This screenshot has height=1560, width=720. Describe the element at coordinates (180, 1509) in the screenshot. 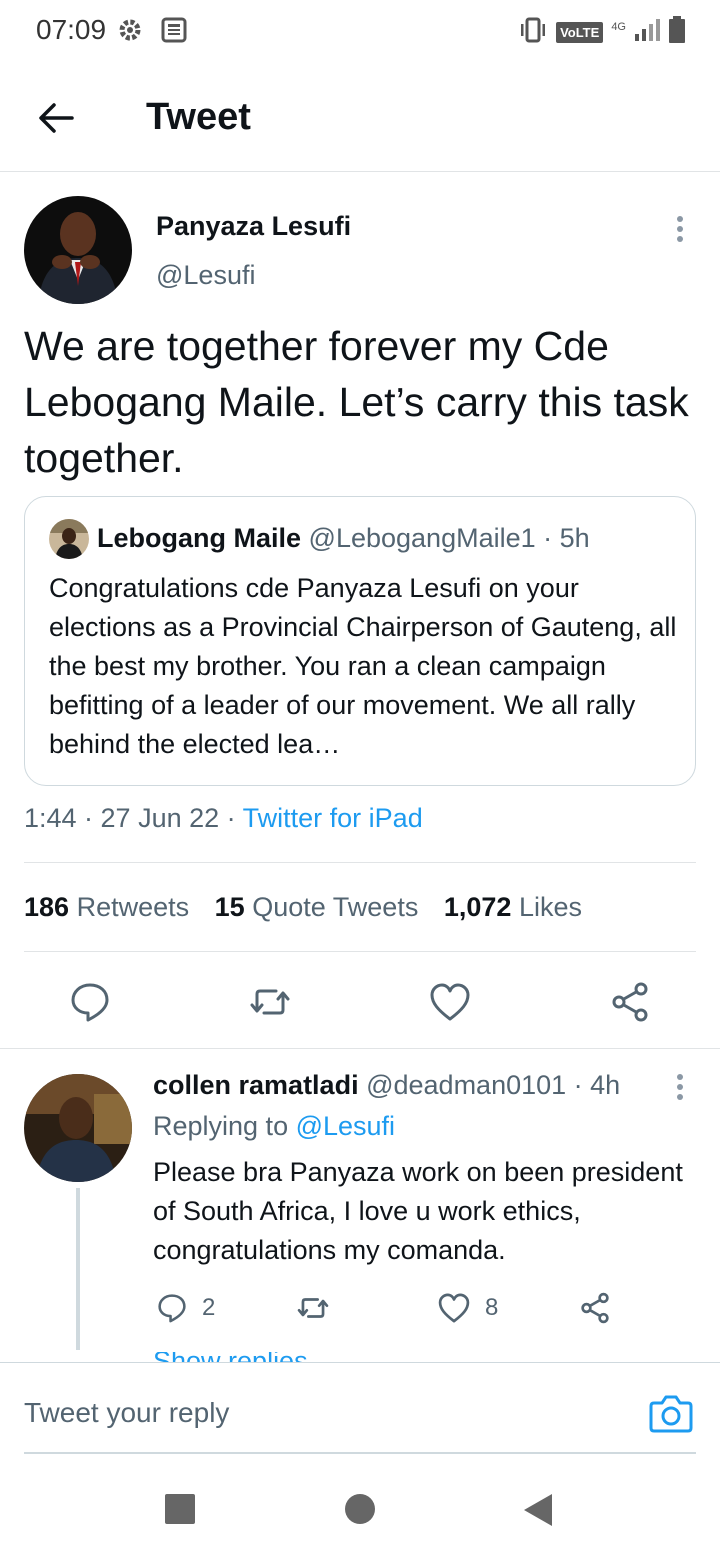

I see `square-icon` at that location.